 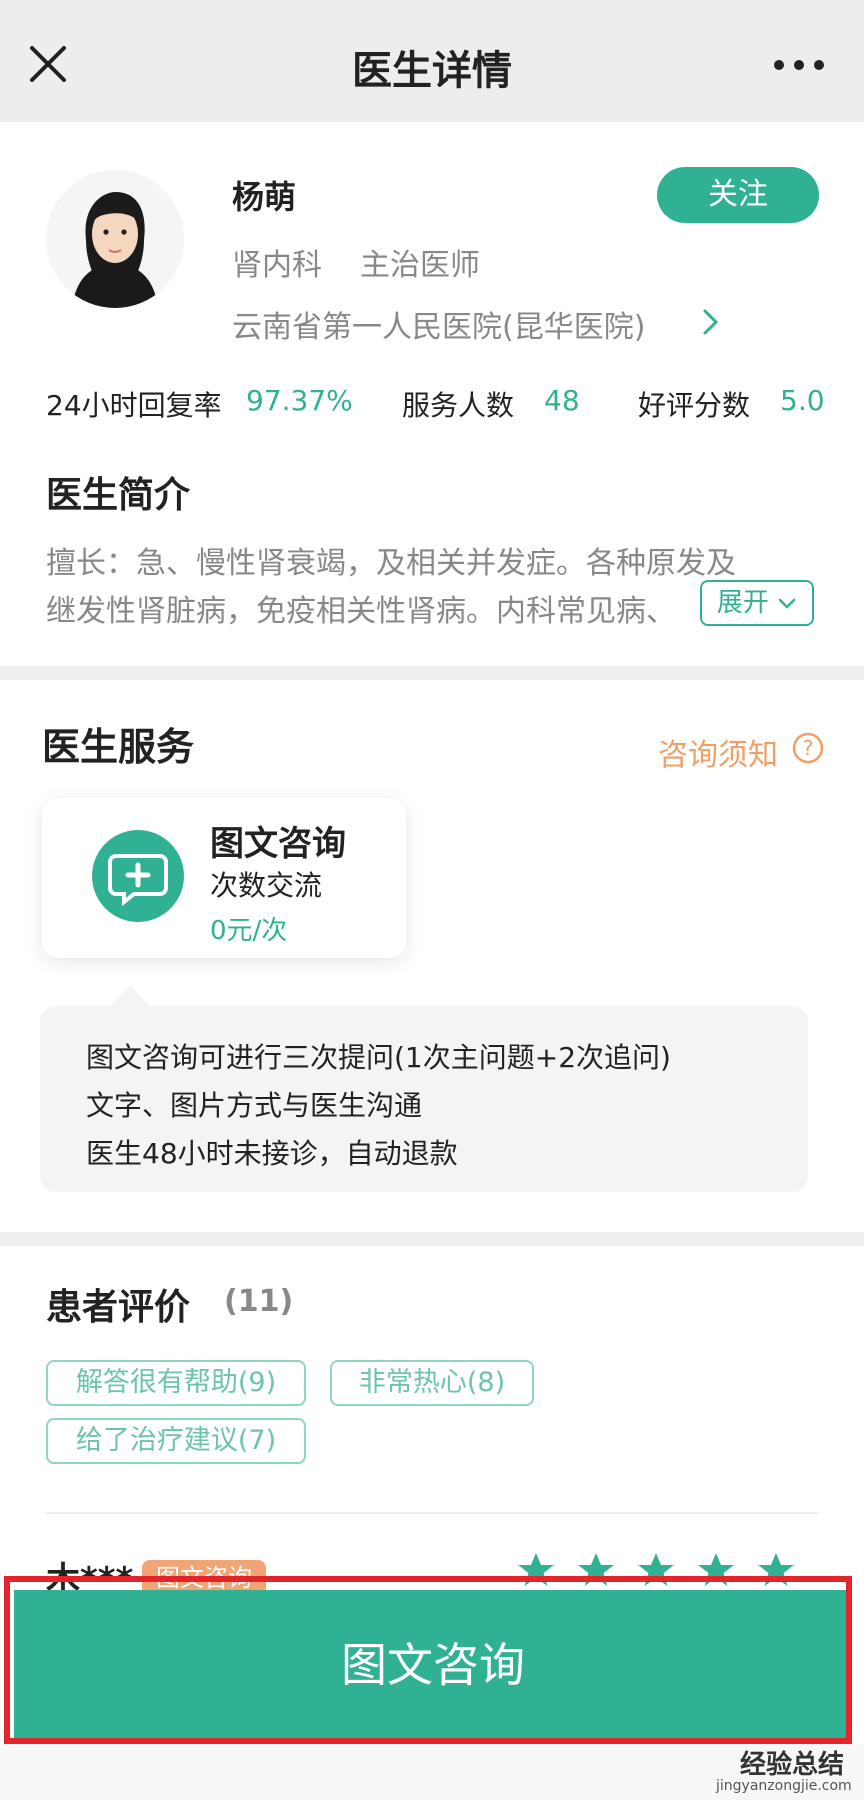 I want to click on service-price: 0元/次, so click(x=249, y=931).